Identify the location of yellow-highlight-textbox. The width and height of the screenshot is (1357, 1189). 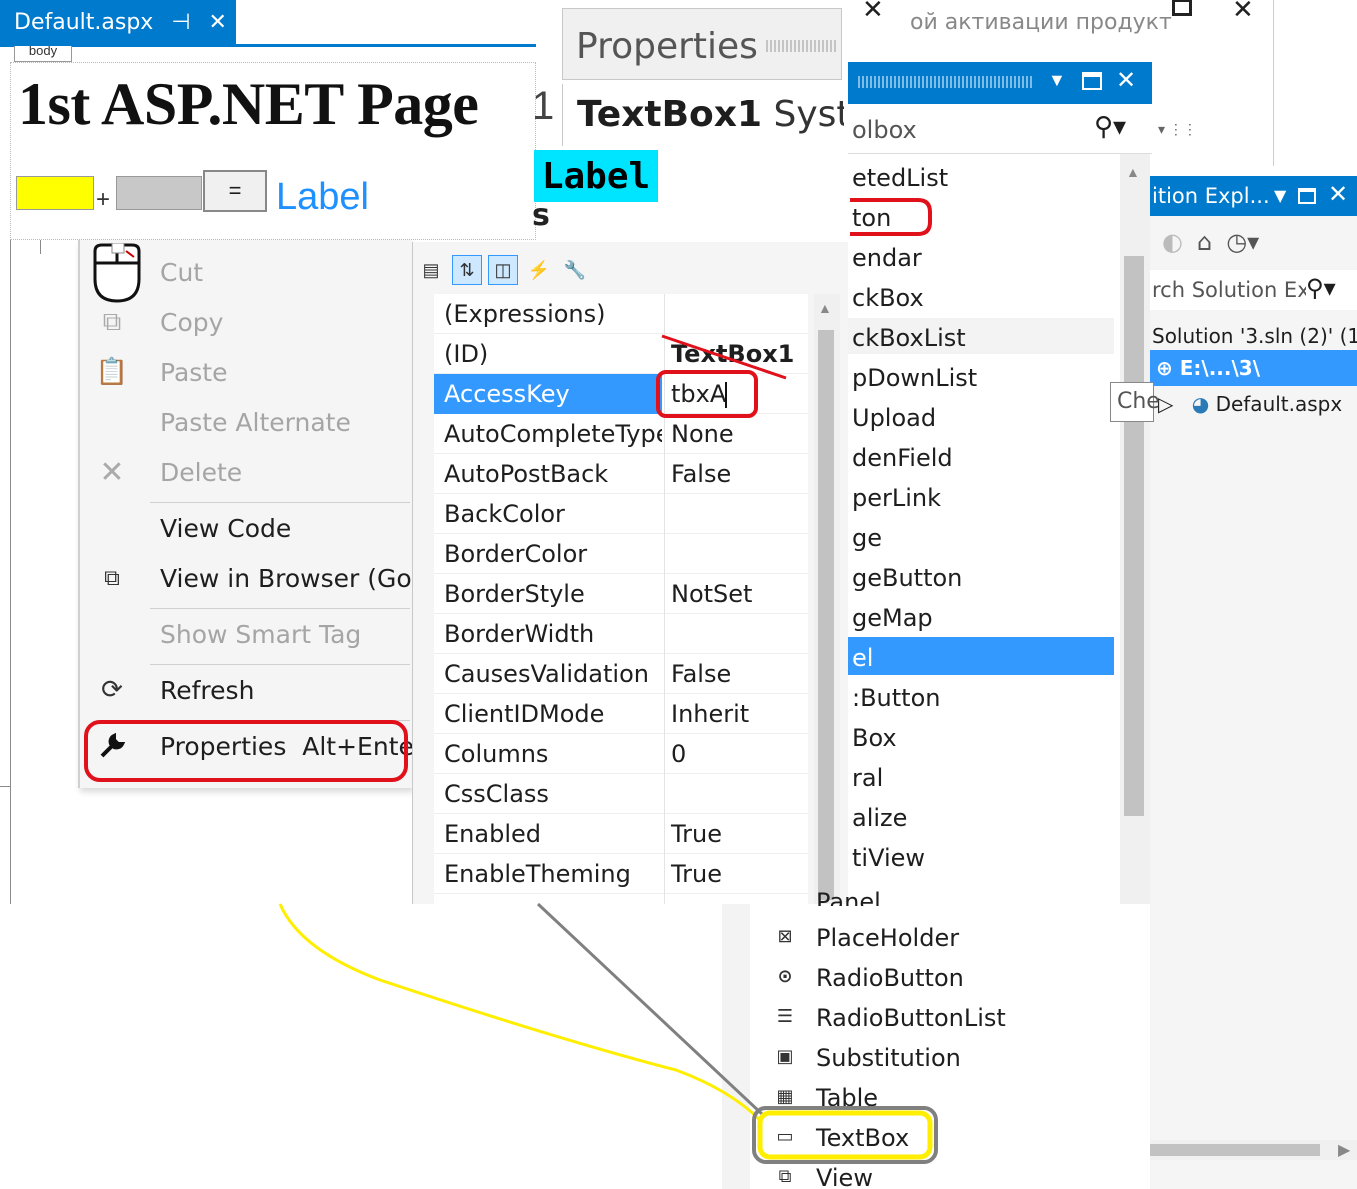
(845, 1135).